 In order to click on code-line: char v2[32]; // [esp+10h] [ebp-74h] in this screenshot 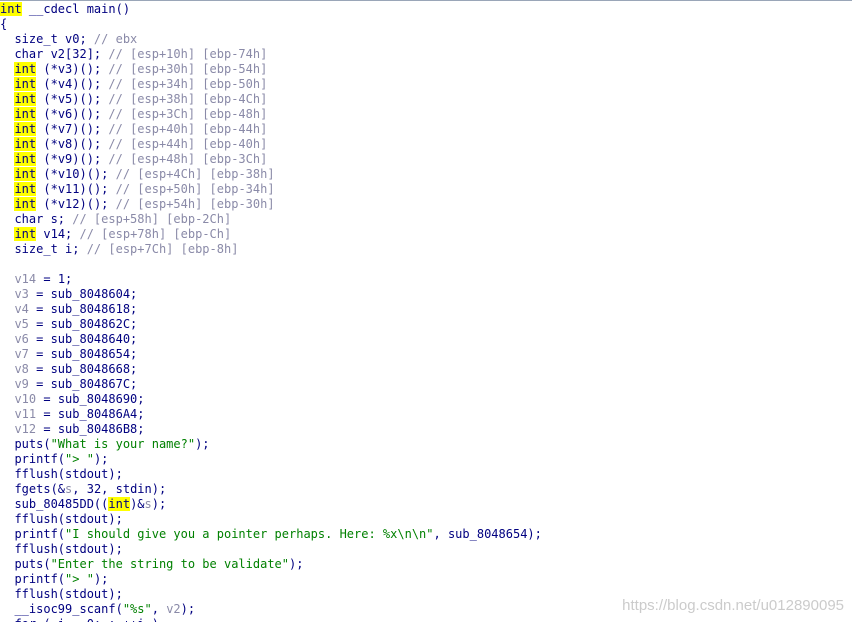, I will do `click(271, 54)`.